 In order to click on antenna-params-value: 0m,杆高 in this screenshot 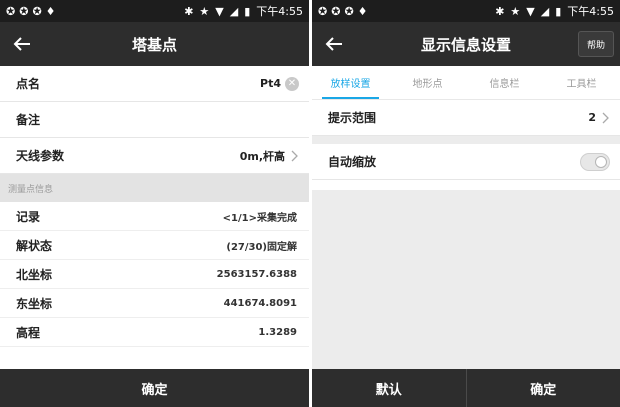, I will do `click(262, 156)`.